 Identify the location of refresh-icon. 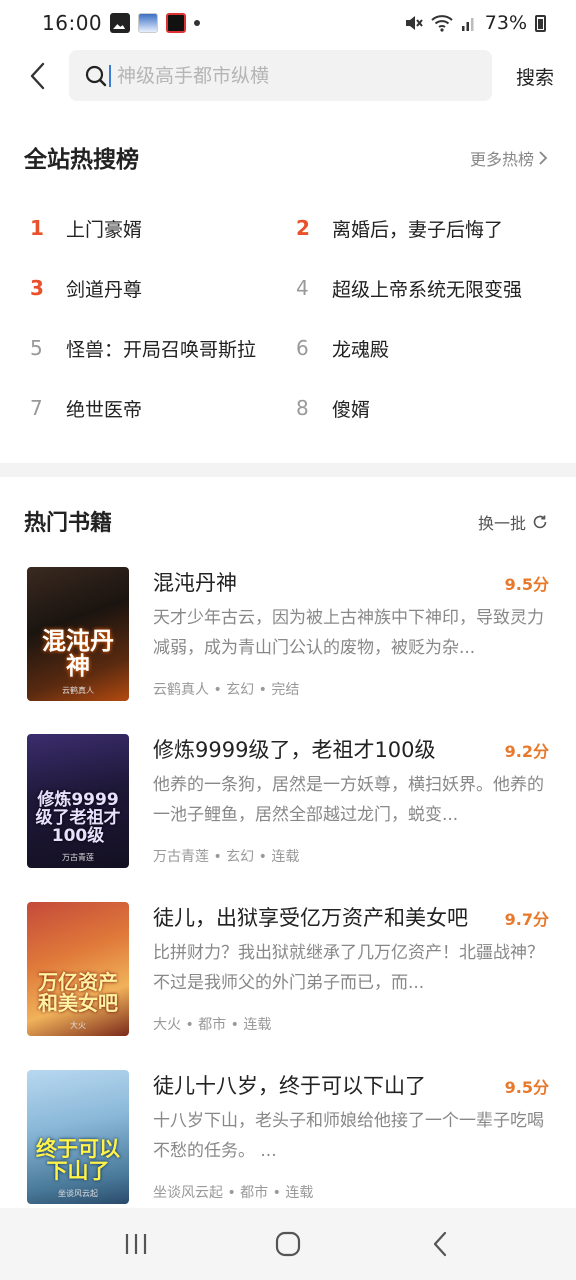
(540, 522).